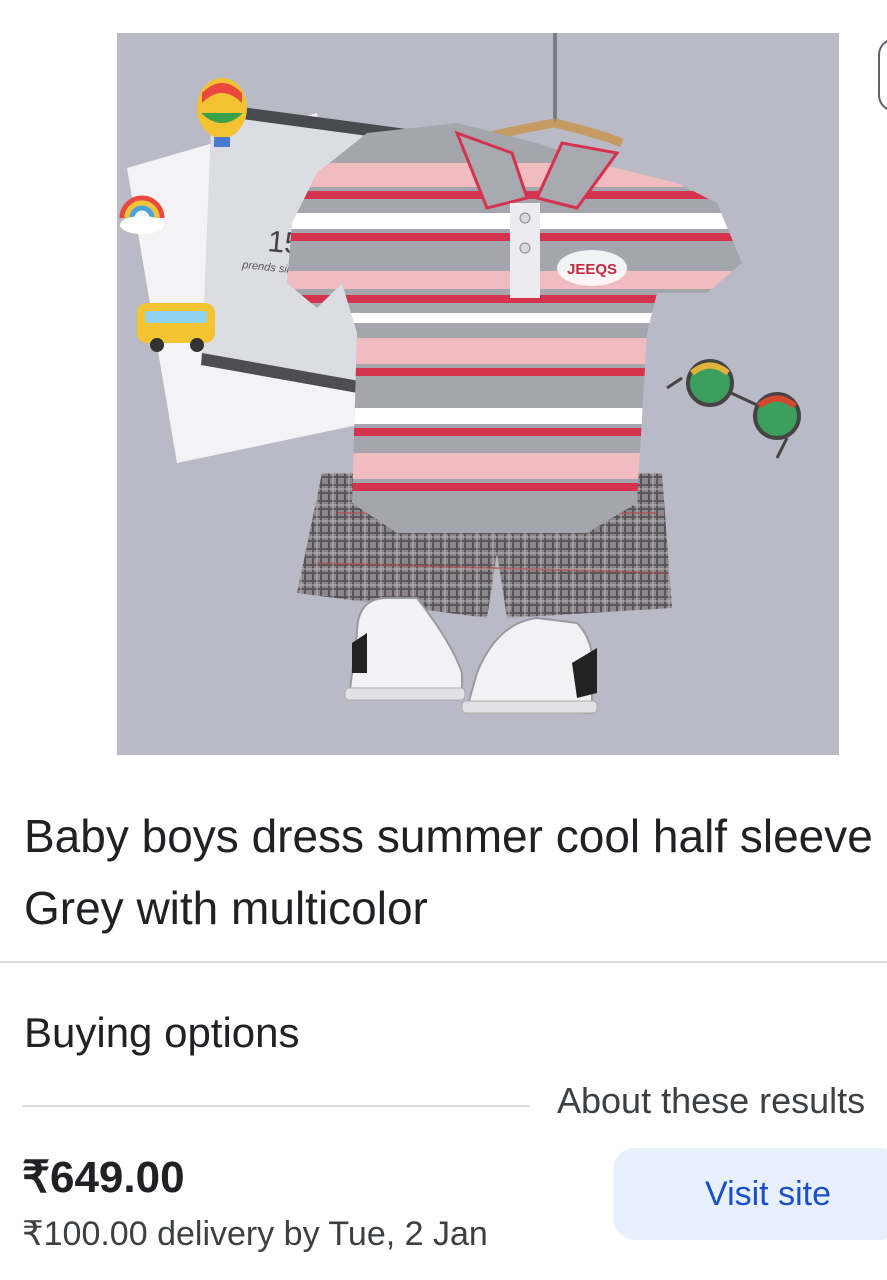 The height and width of the screenshot is (1280, 887). Describe the element at coordinates (733, 409) in the screenshot. I see `sunglasses` at that location.